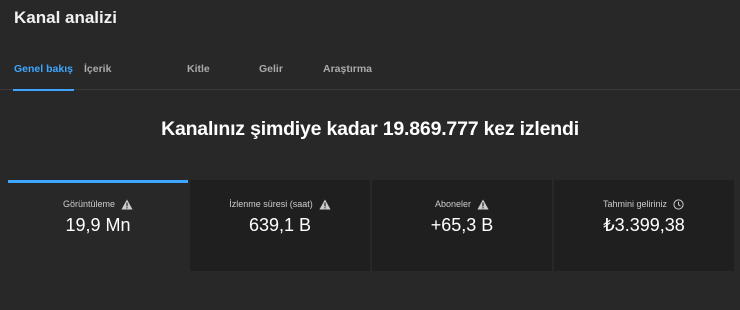 Image resolution: width=740 pixels, height=310 pixels. I want to click on metric-value: ₺3.399,38, so click(644, 225).